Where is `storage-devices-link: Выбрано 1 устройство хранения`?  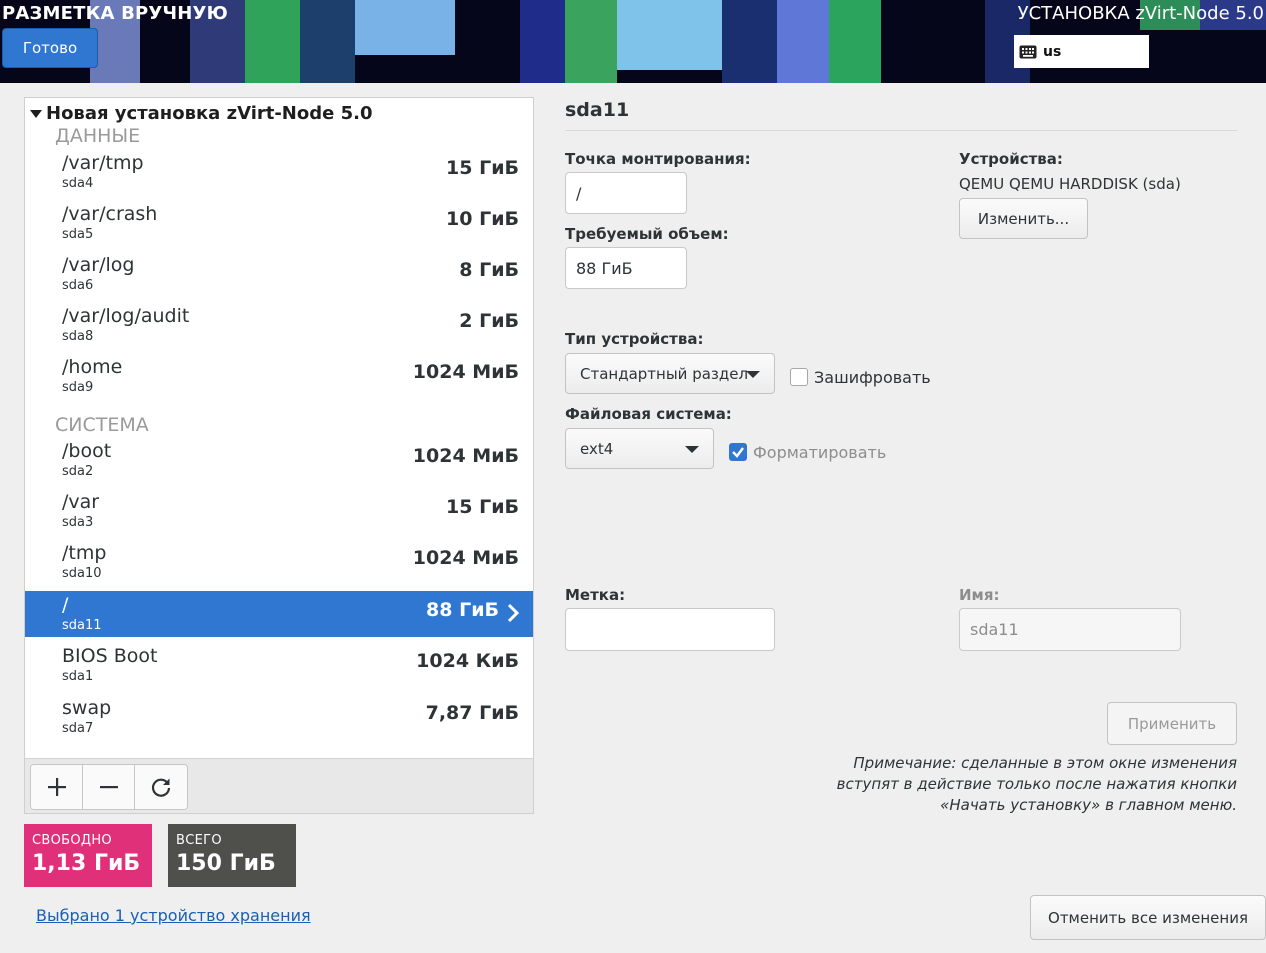
storage-devices-link: Выбрано 1 устройство хранения is located at coordinates (173, 915).